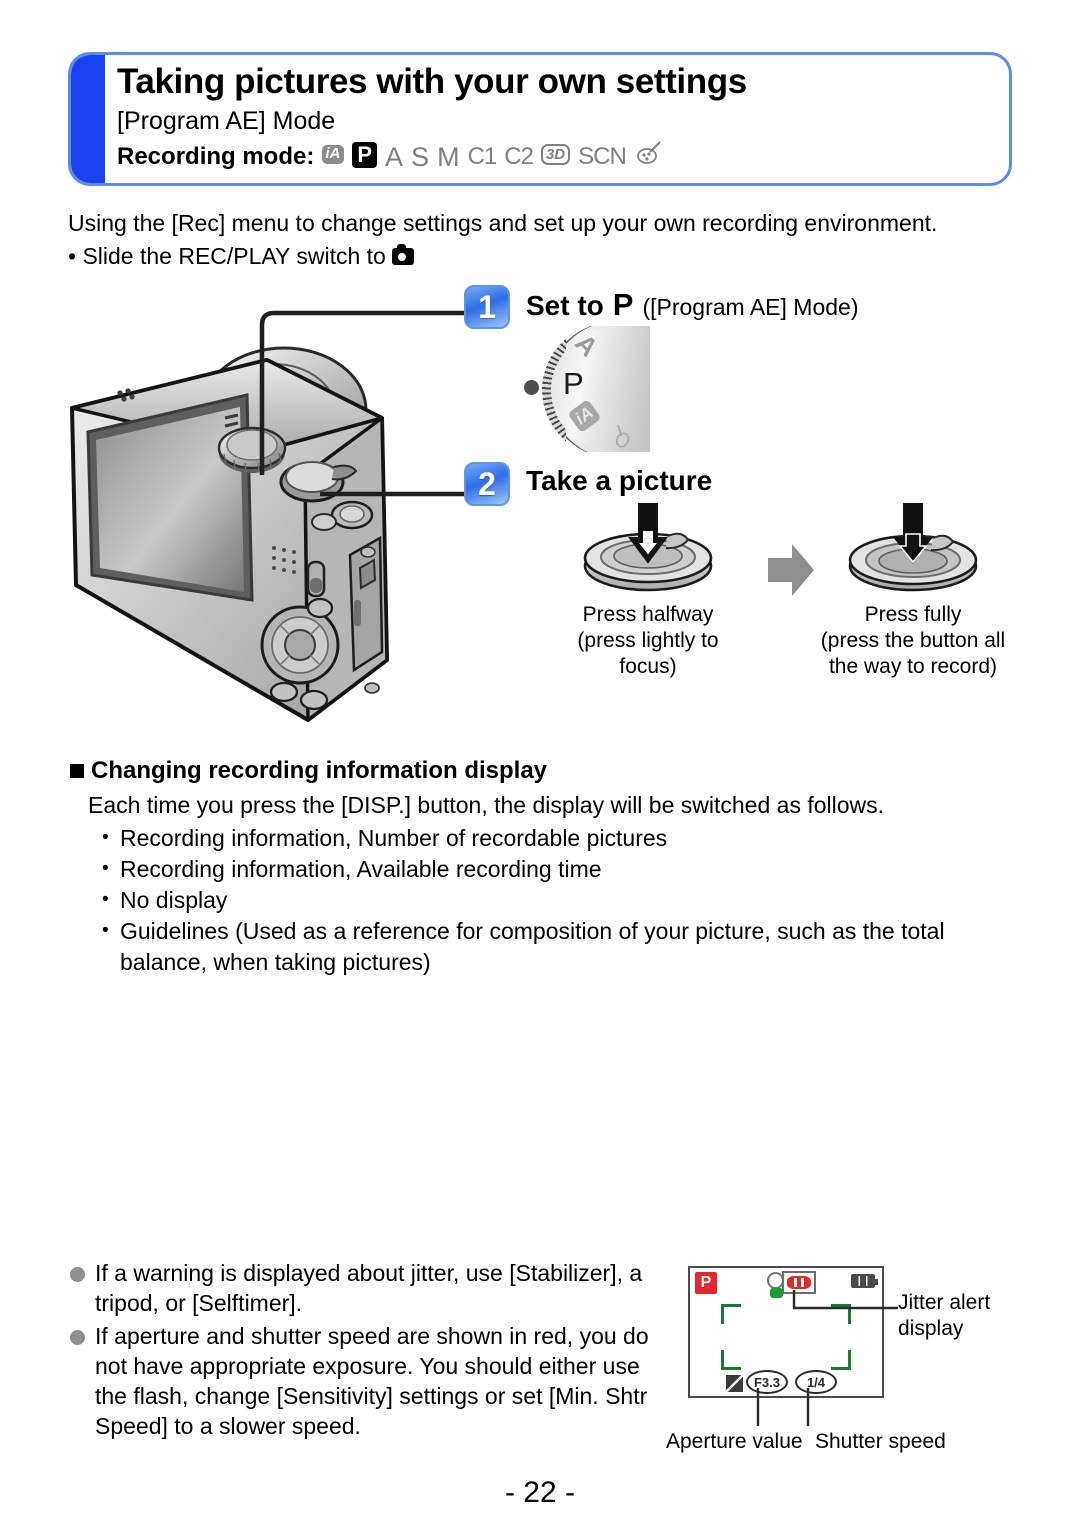 The height and width of the screenshot is (1535, 1080). I want to click on step-2-badge: 2, so click(487, 484).